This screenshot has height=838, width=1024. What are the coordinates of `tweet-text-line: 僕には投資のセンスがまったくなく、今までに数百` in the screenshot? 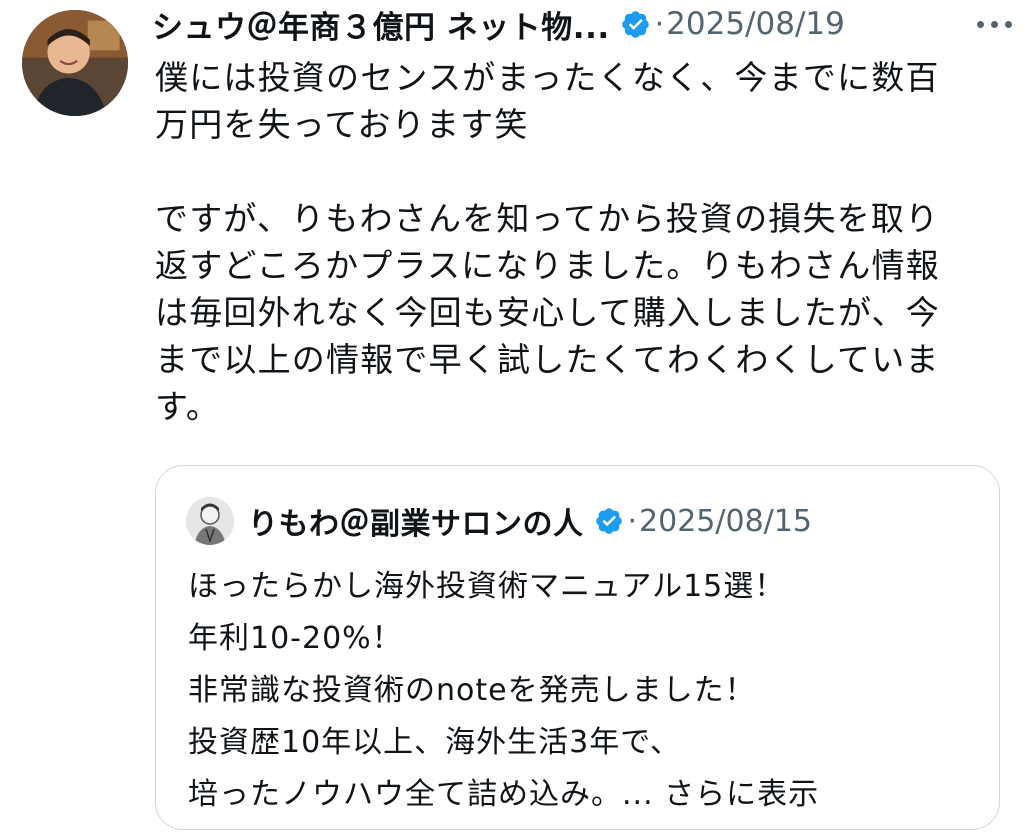 It's located at (547, 77).